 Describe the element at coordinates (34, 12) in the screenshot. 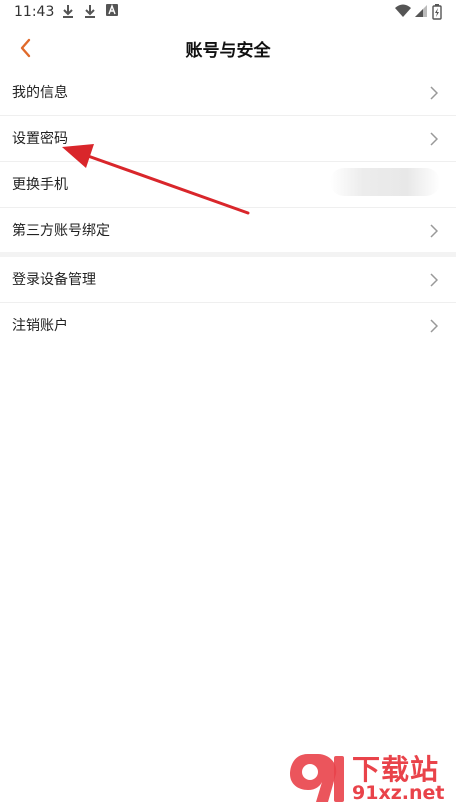

I see `status-time: 11:43` at that location.